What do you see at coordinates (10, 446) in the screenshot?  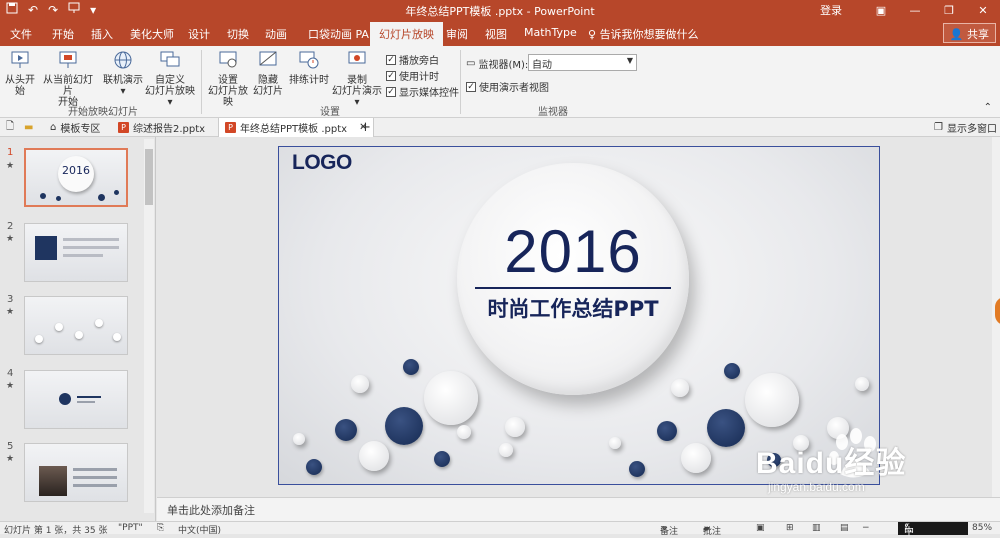 I see `slide-number: 5` at bounding box center [10, 446].